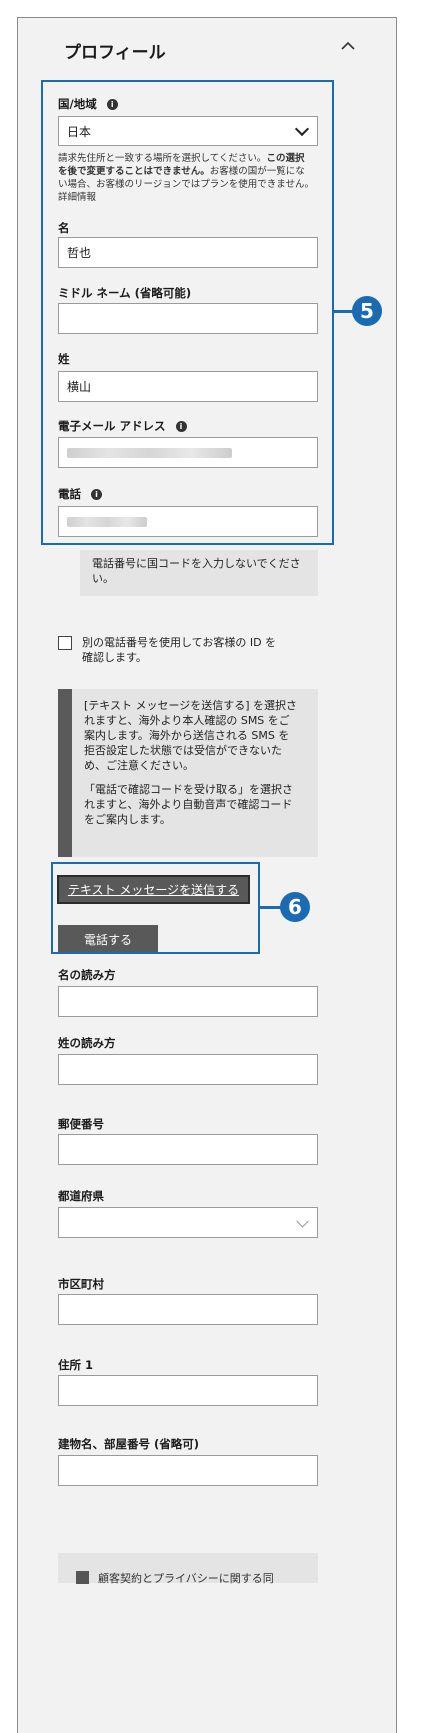 This screenshot has width=448, height=1733. I want to click on alt-phone-label: 別の電話番号を使用してお客様の ID を確認します。, so click(179, 650).